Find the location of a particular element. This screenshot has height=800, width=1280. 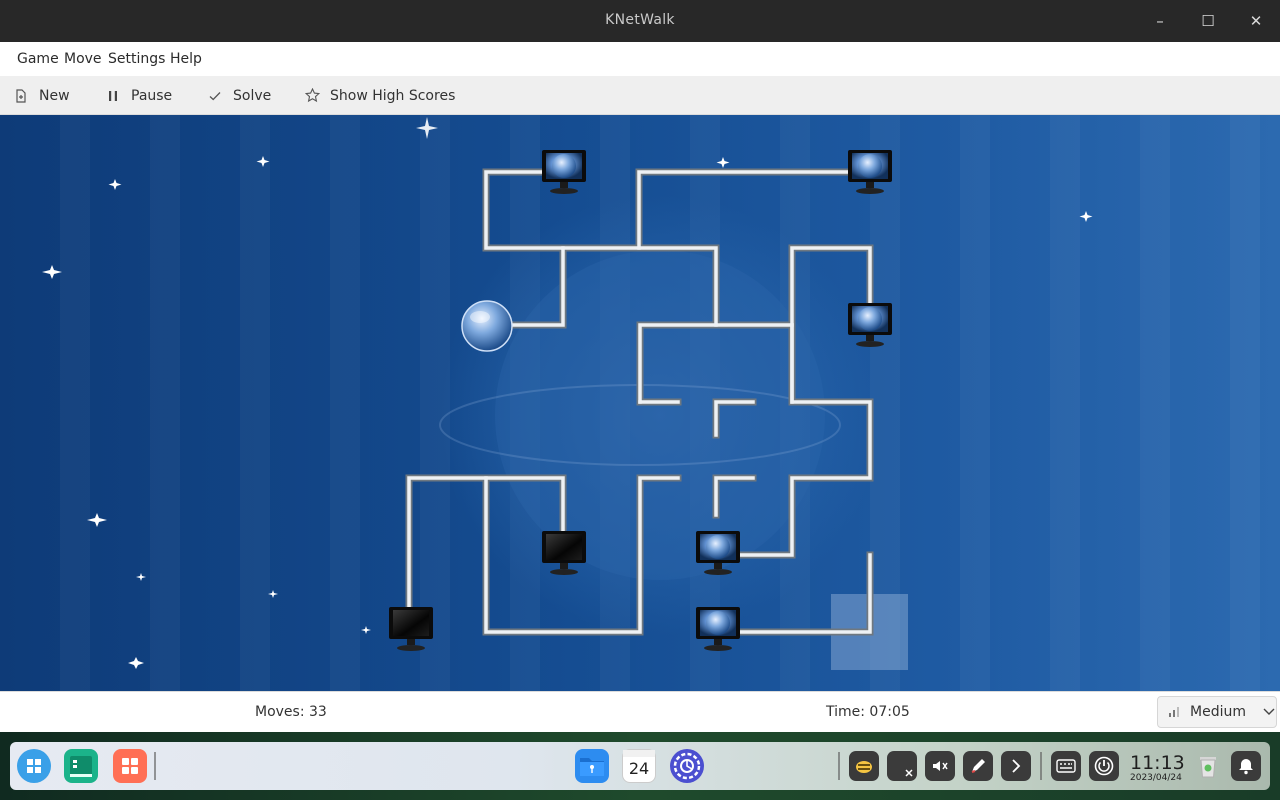

file-manager-icon is located at coordinates (81, 766).